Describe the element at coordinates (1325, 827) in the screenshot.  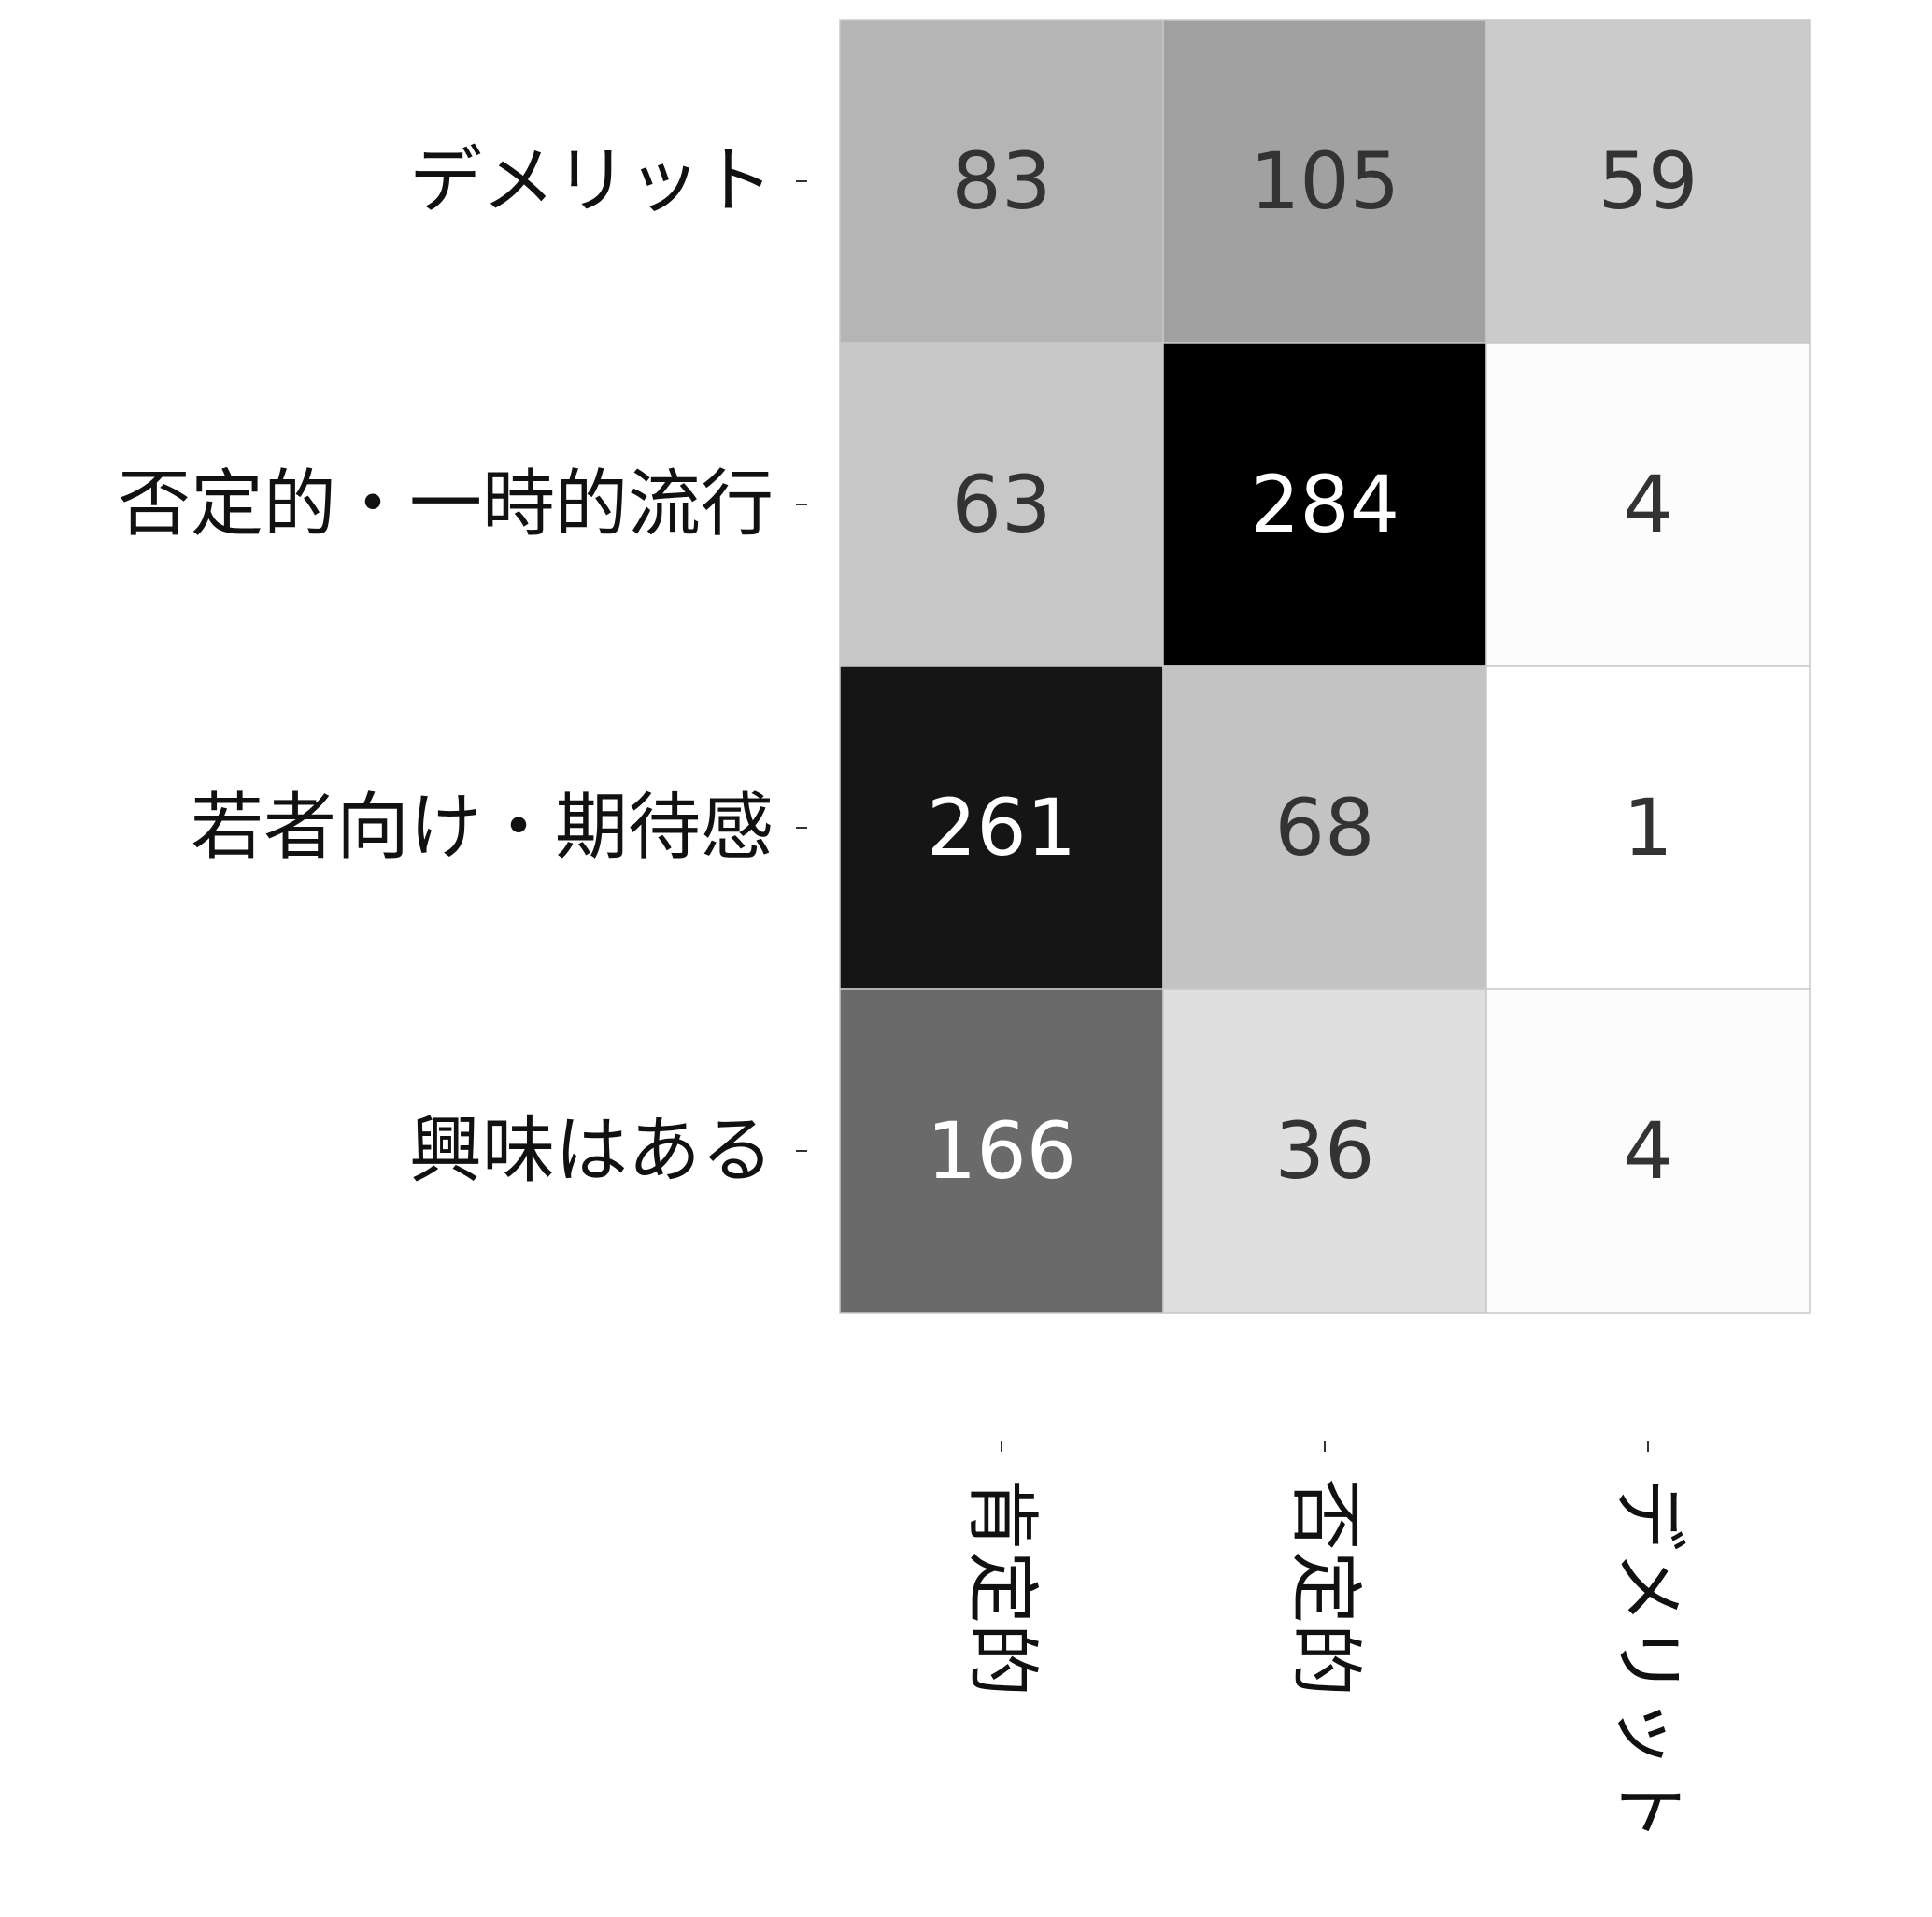
I see `cell-value-label: 68` at that location.